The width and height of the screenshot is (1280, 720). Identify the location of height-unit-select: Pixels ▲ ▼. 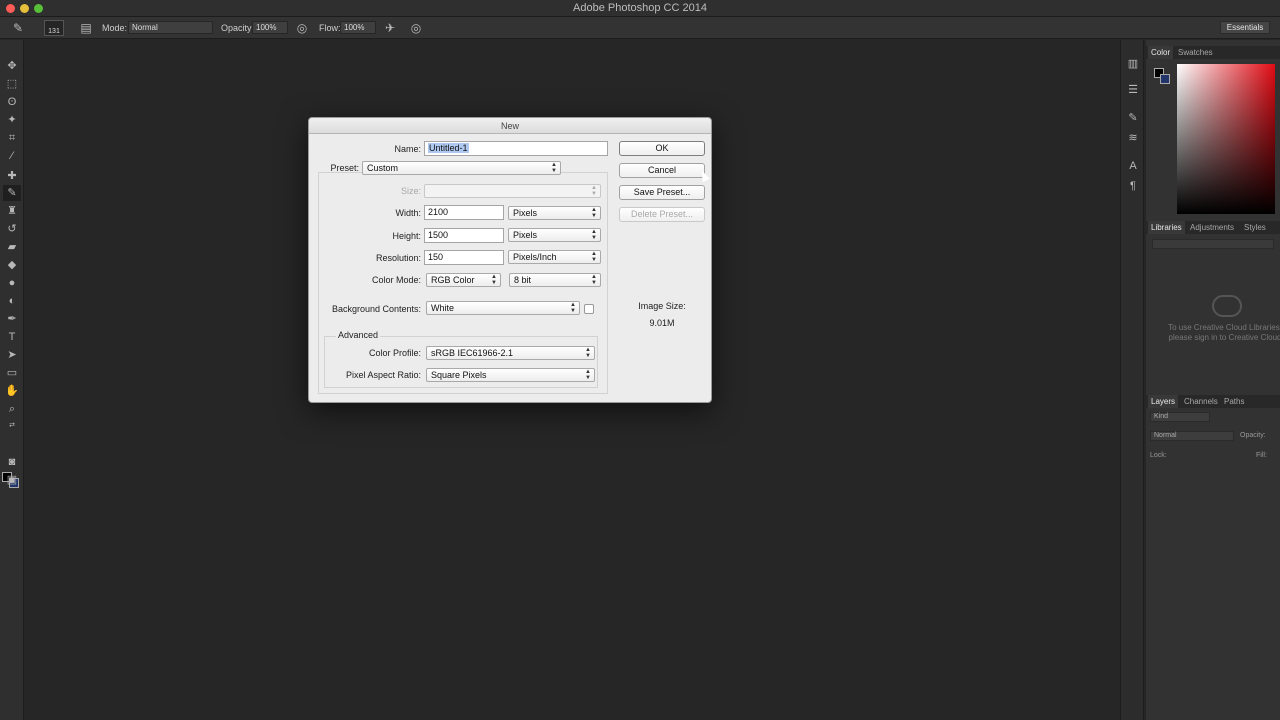
(554, 235).